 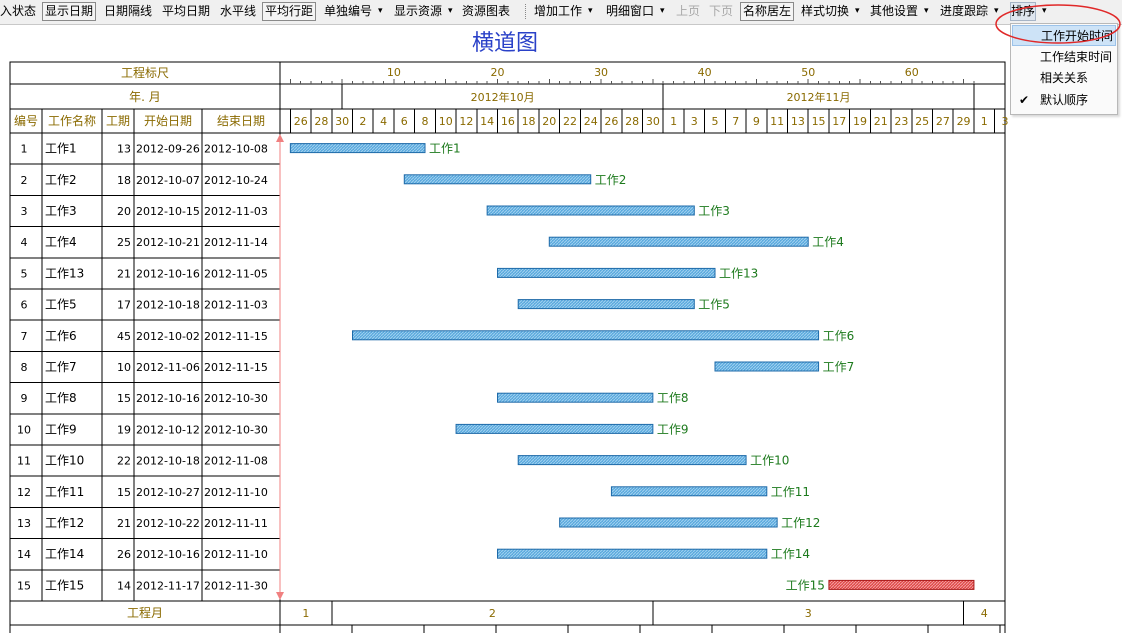 I want to click on task-end: 2012-11-15, so click(x=236, y=336).